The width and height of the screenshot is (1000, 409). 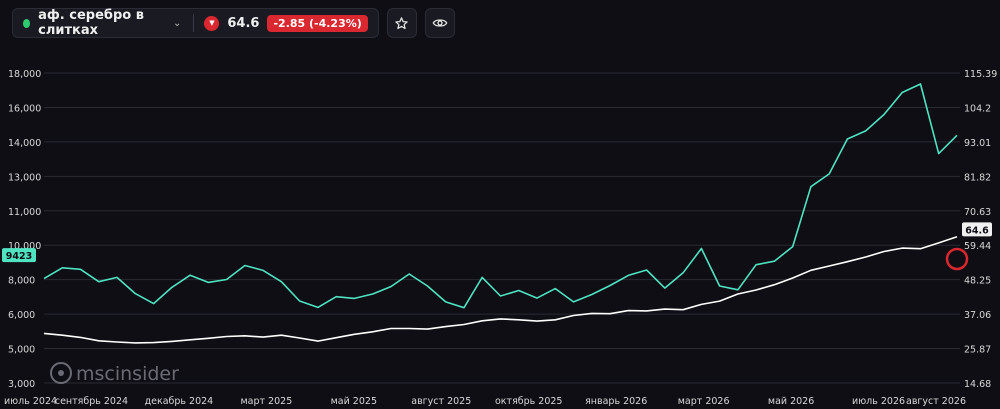 I want to click on y-left-tick-label: 5,000, so click(x=21, y=350).